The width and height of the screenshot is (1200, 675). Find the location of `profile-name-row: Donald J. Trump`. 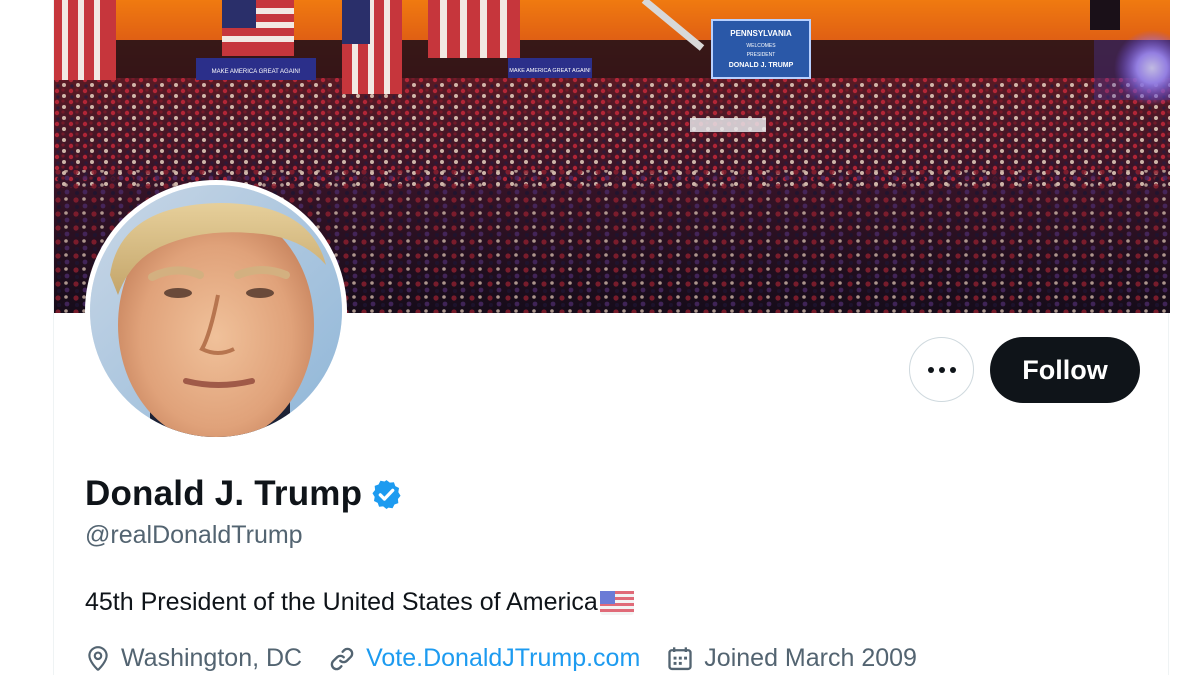

profile-name-row: Donald J. Trump is located at coordinates (244, 494).